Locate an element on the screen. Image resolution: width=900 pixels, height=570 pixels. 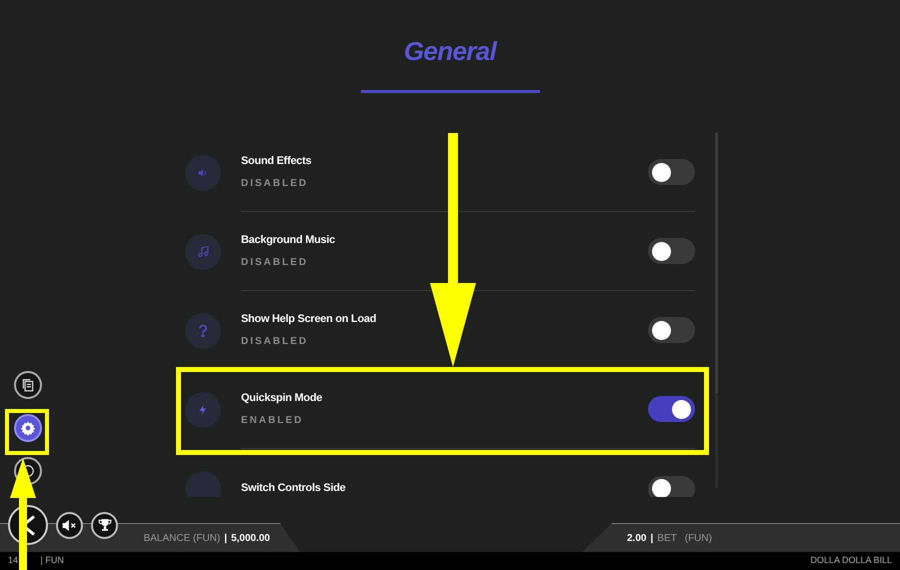
bet-label: BET is located at coordinates (667, 539).